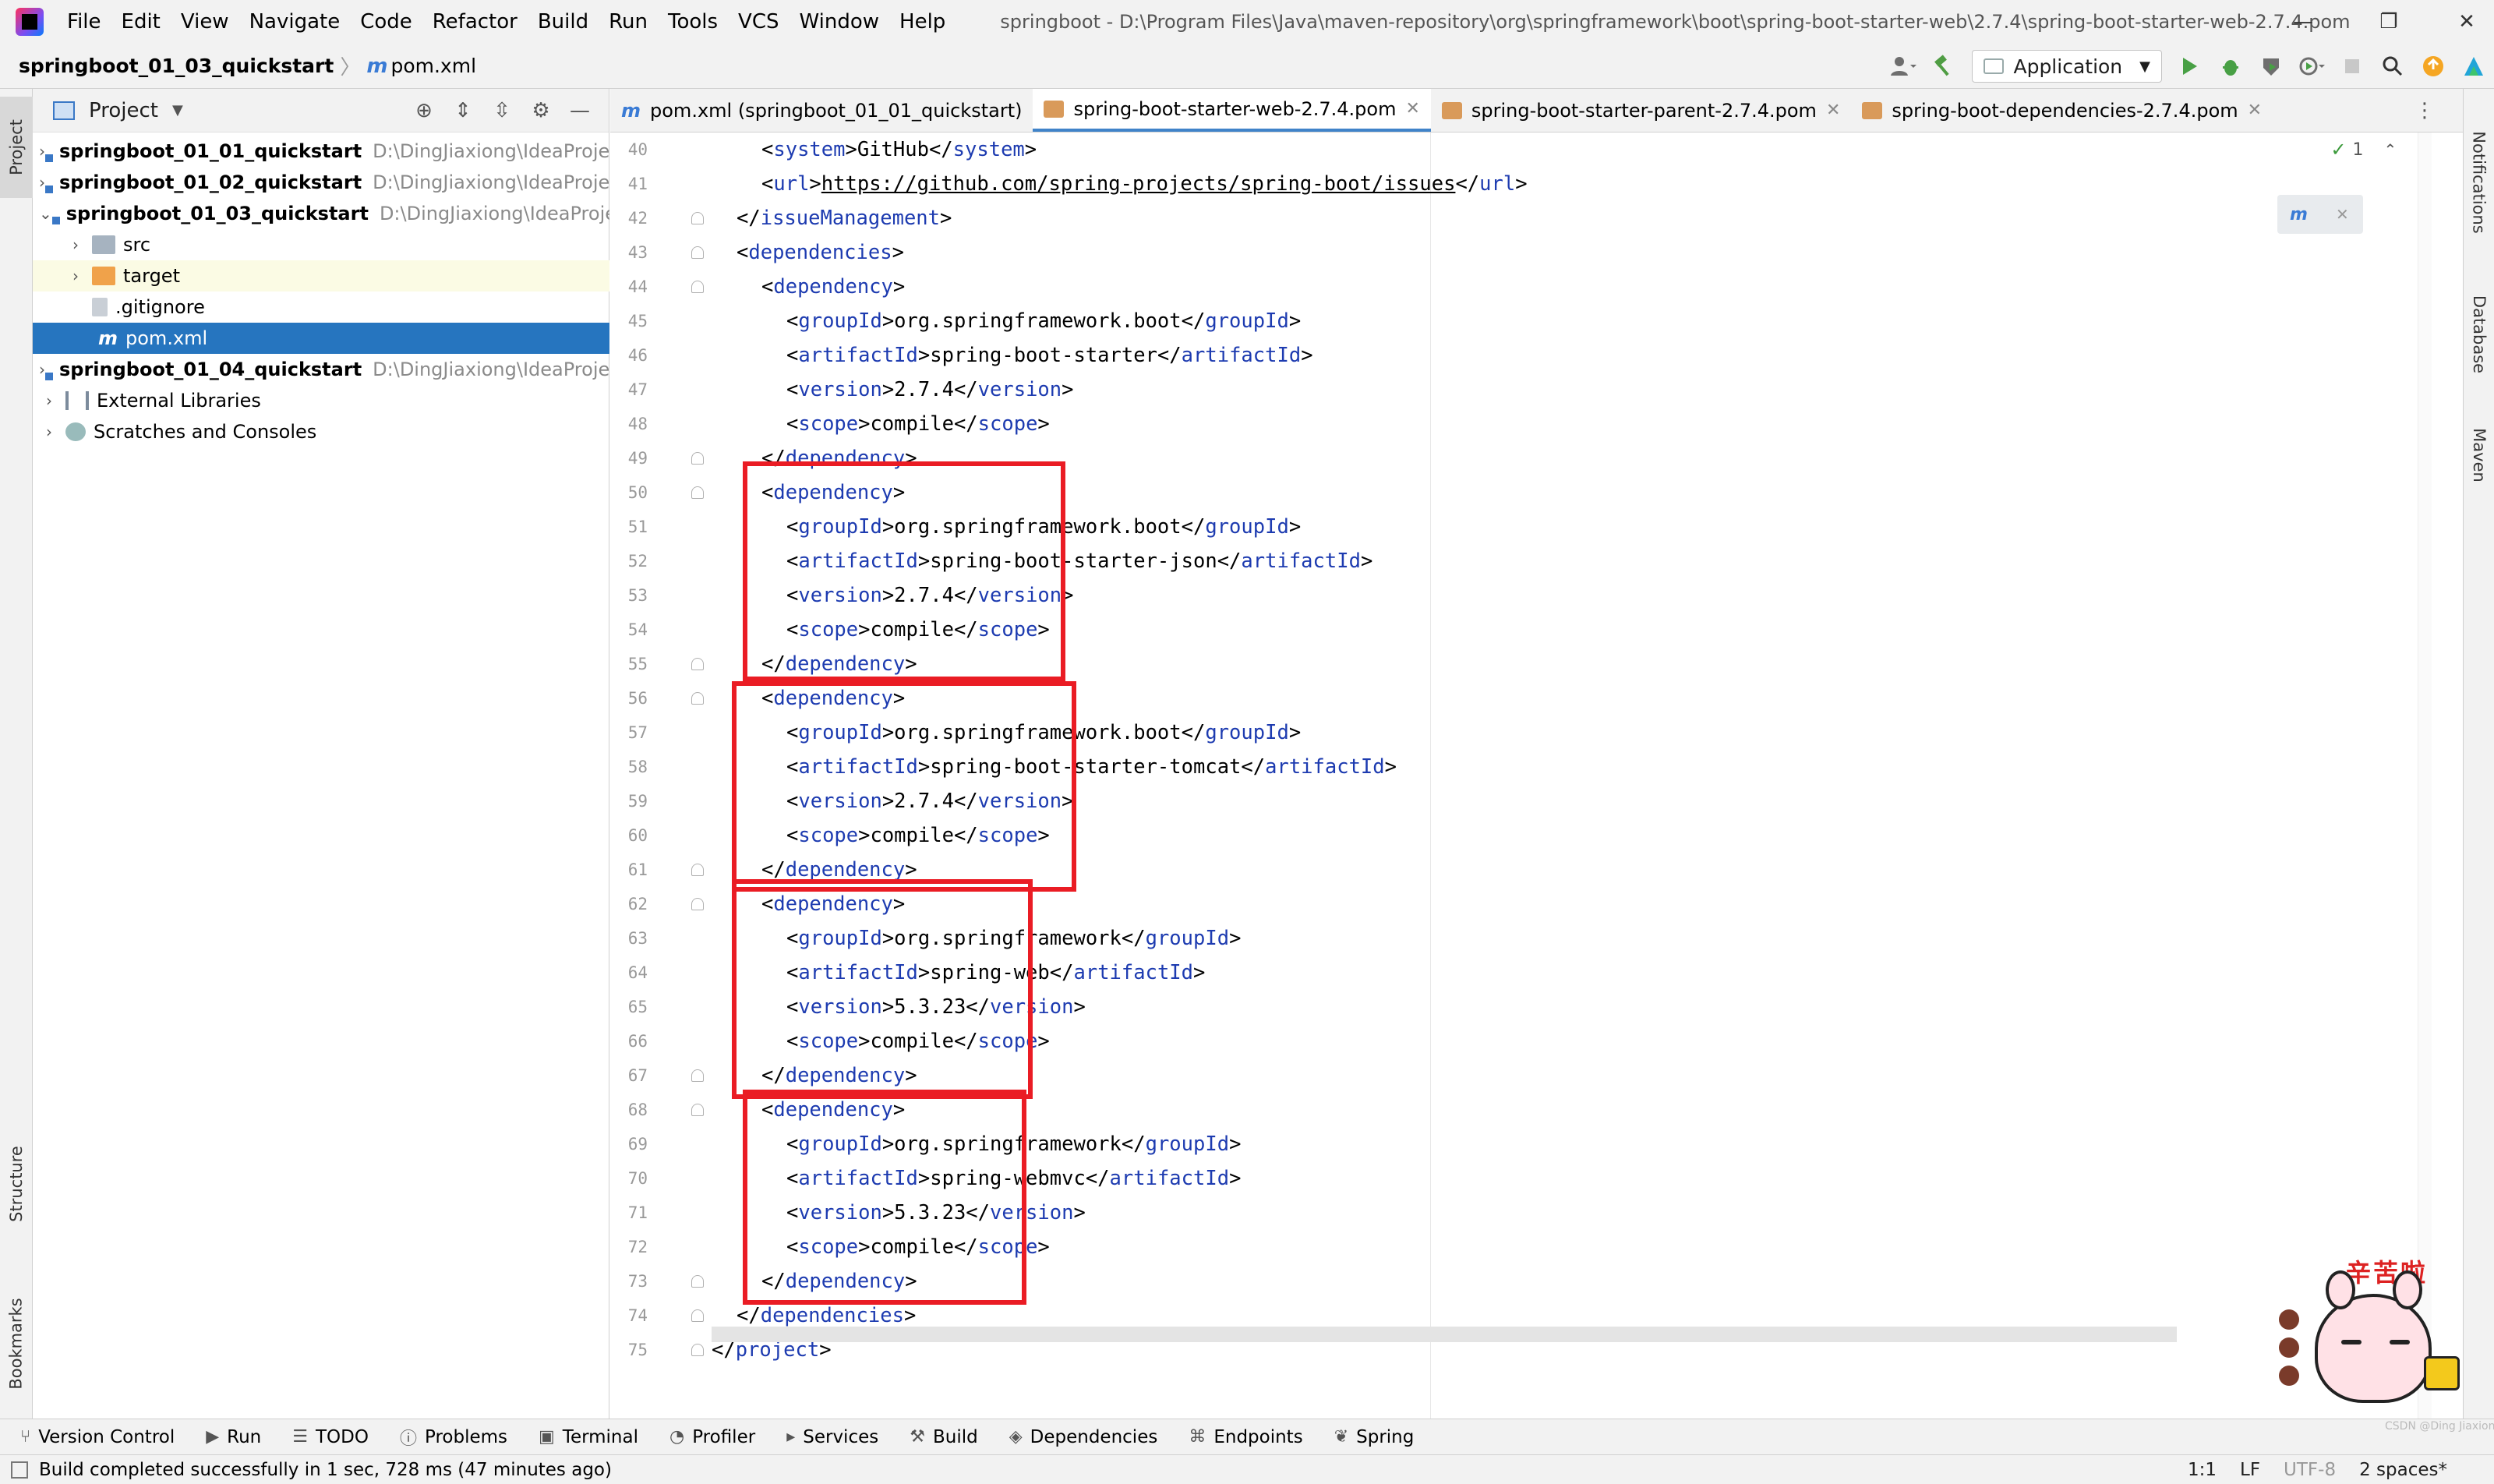 This screenshot has height=1484, width=2494. I want to click on maven-tool-tab: Maven, so click(2479, 455).